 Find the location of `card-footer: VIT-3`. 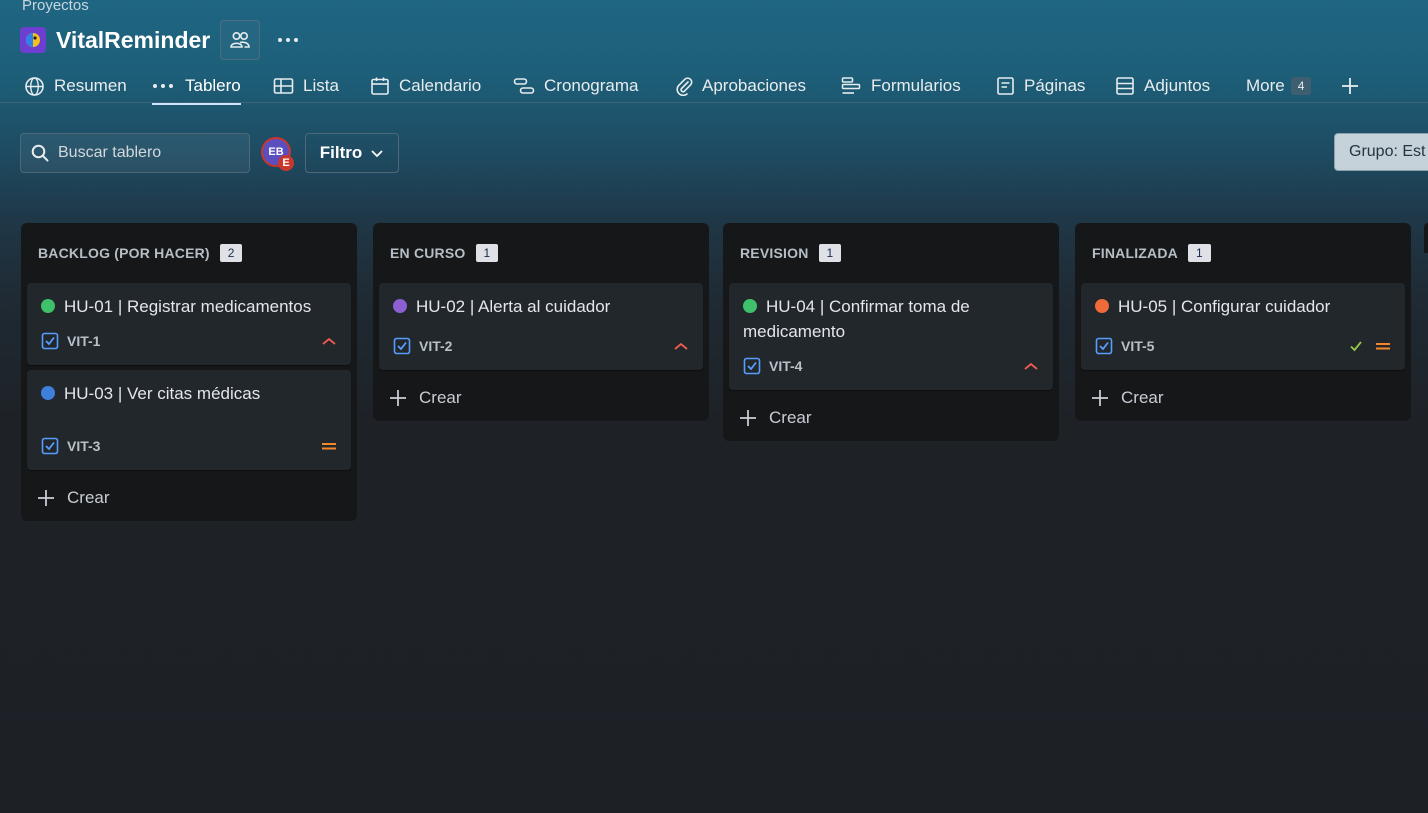

card-footer: VIT-3 is located at coordinates (189, 446).